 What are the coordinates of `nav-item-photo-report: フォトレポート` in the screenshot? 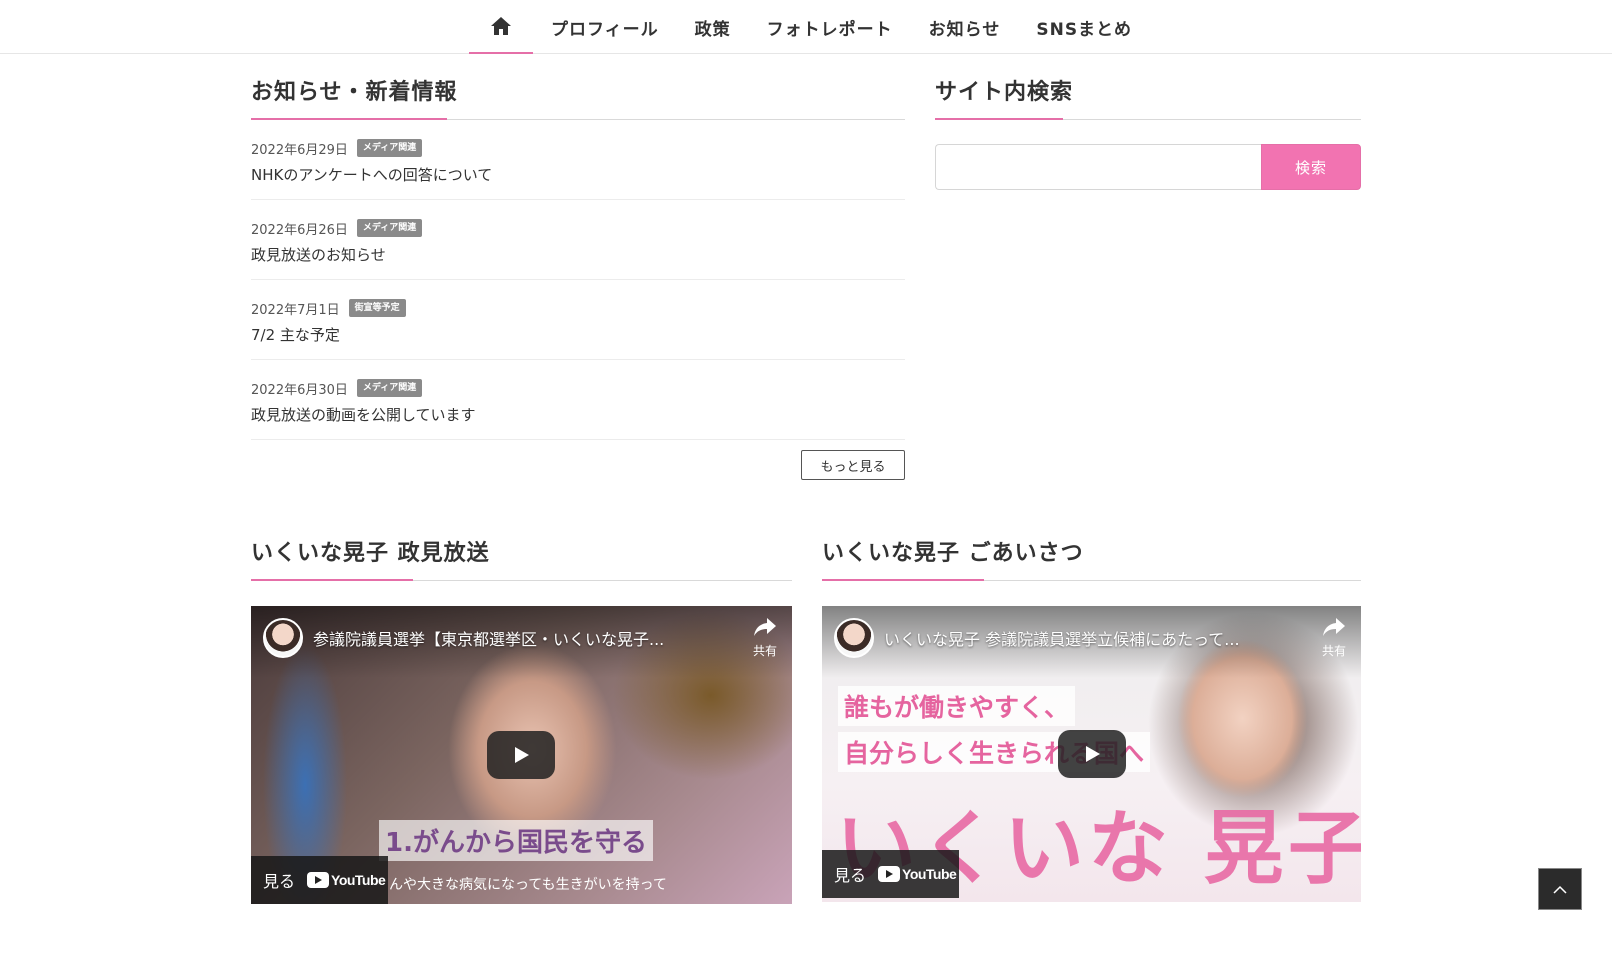 It's located at (830, 27).